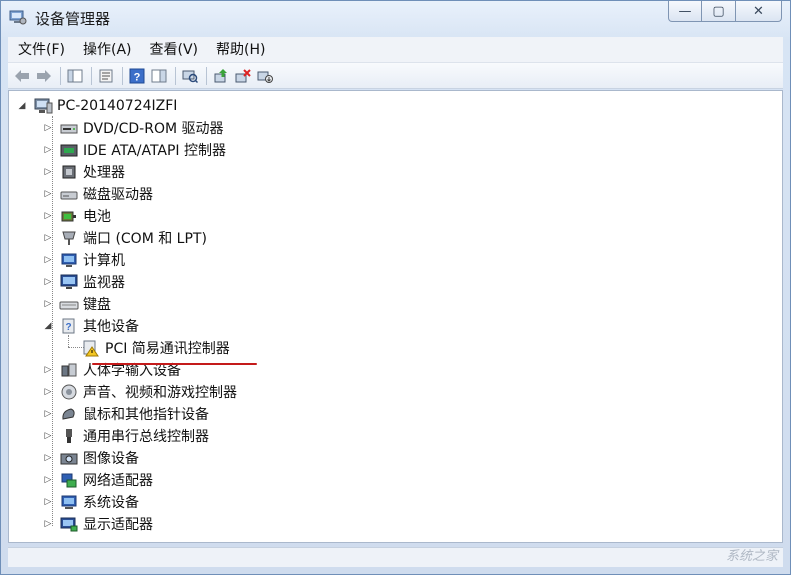 The height and width of the screenshot is (575, 791). Describe the element at coordinates (111, 459) in the screenshot. I see `tree-item-label: 图像设备` at that location.